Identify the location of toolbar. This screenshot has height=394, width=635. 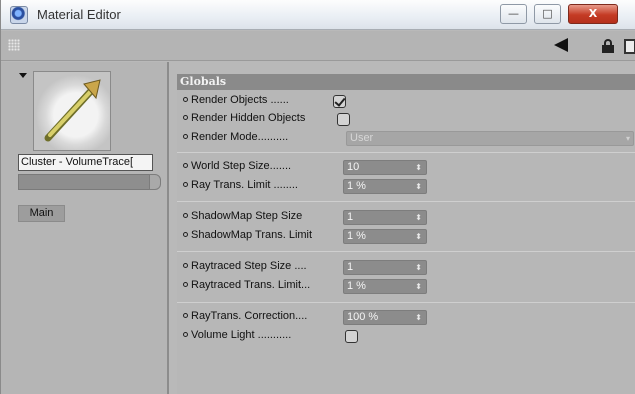
(318, 46).